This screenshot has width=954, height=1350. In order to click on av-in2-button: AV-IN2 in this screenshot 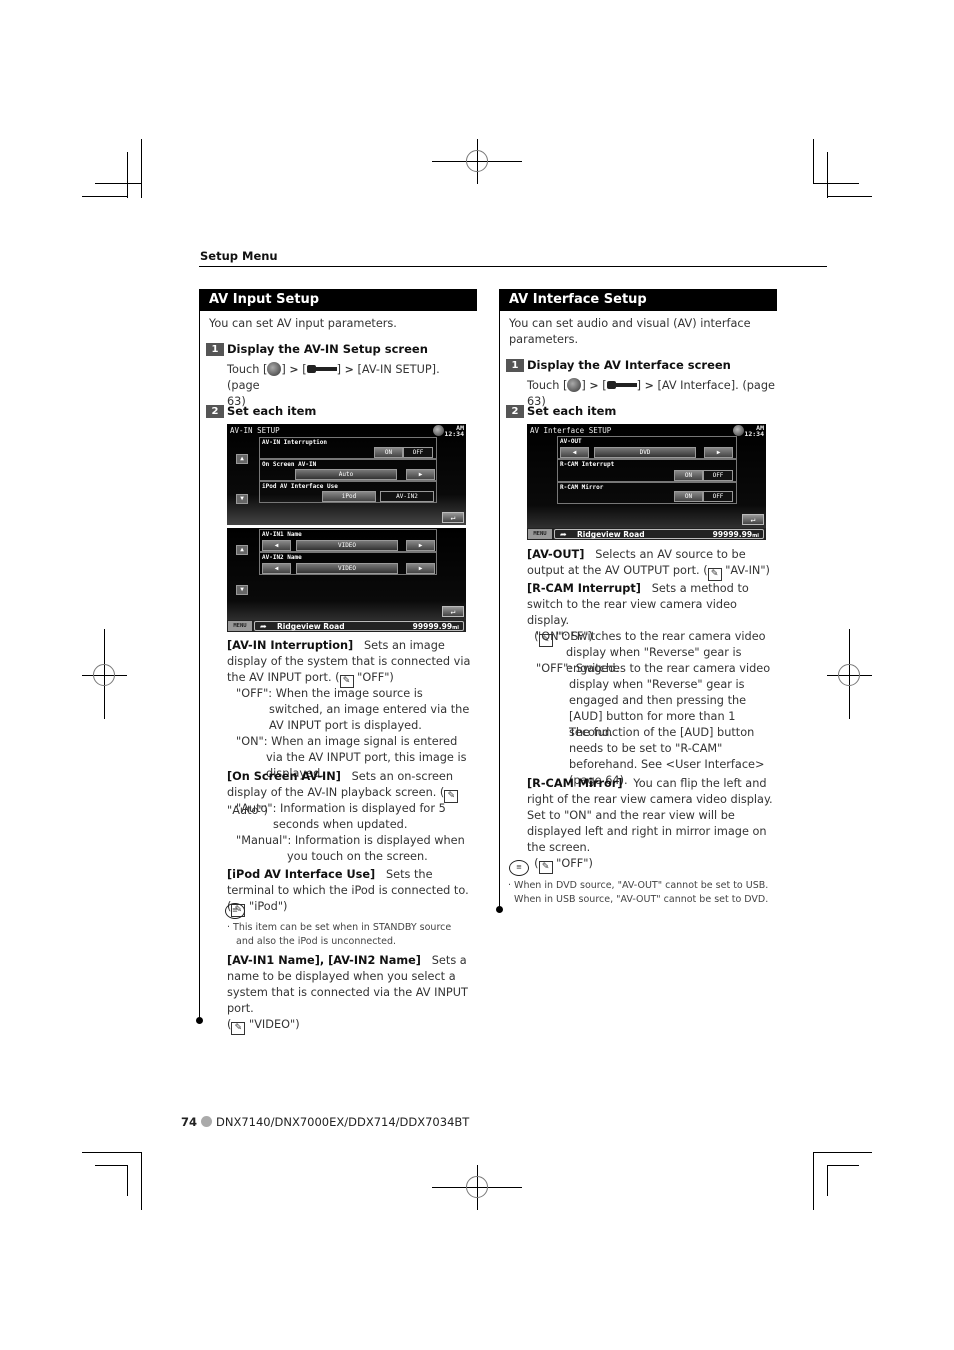, I will do `click(407, 496)`.